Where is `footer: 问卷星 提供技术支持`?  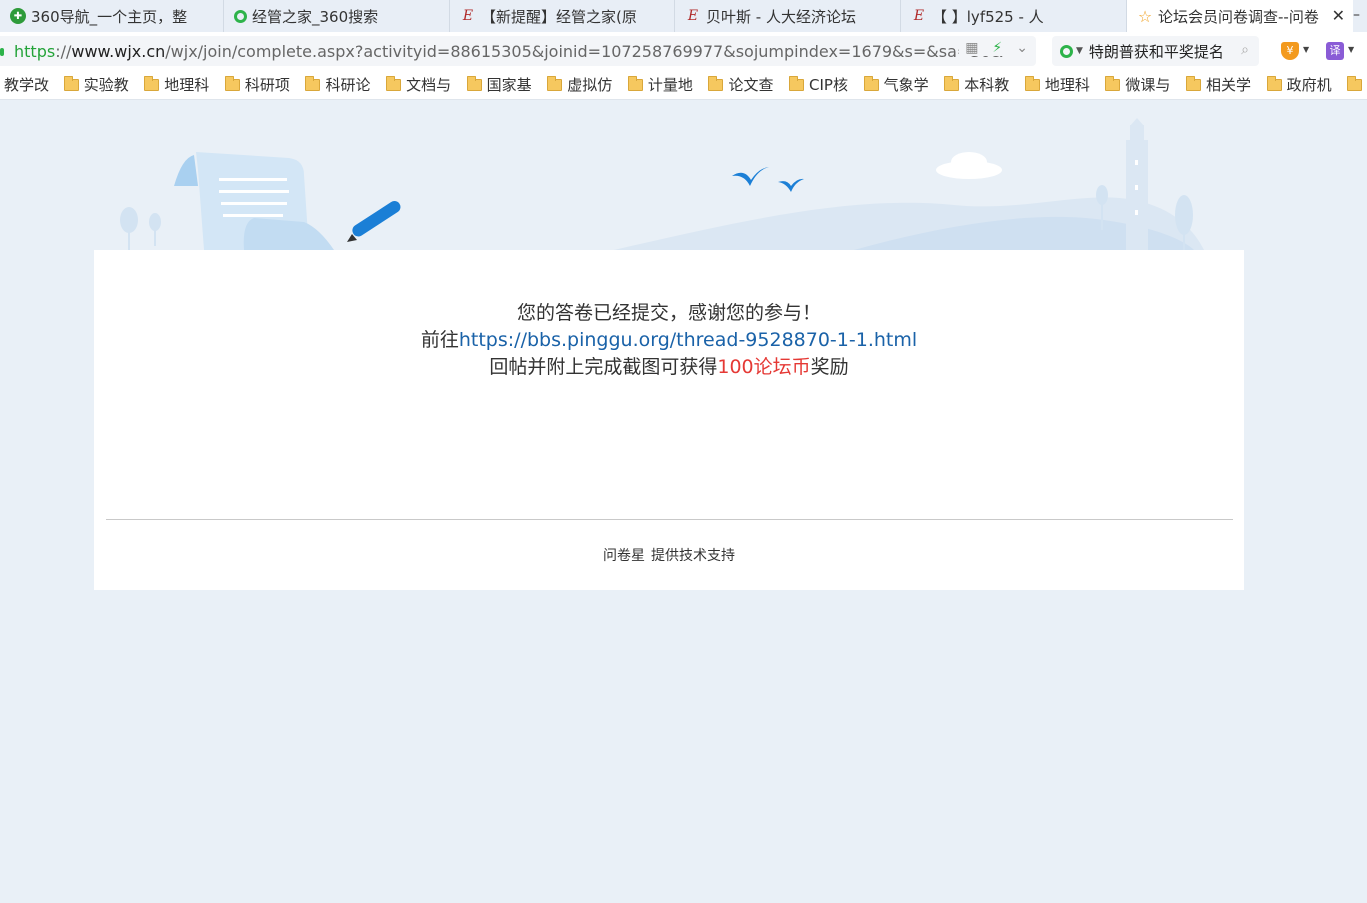 footer: 问卷星 提供技术支持 is located at coordinates (669, 555).